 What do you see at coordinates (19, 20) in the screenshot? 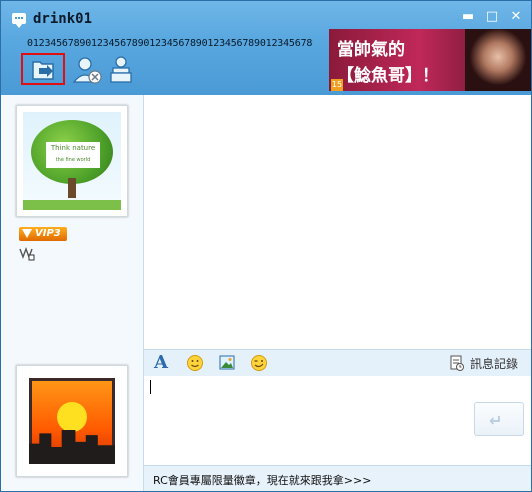
I see `chat-bubble-icon` at bounding box center [19, 20].